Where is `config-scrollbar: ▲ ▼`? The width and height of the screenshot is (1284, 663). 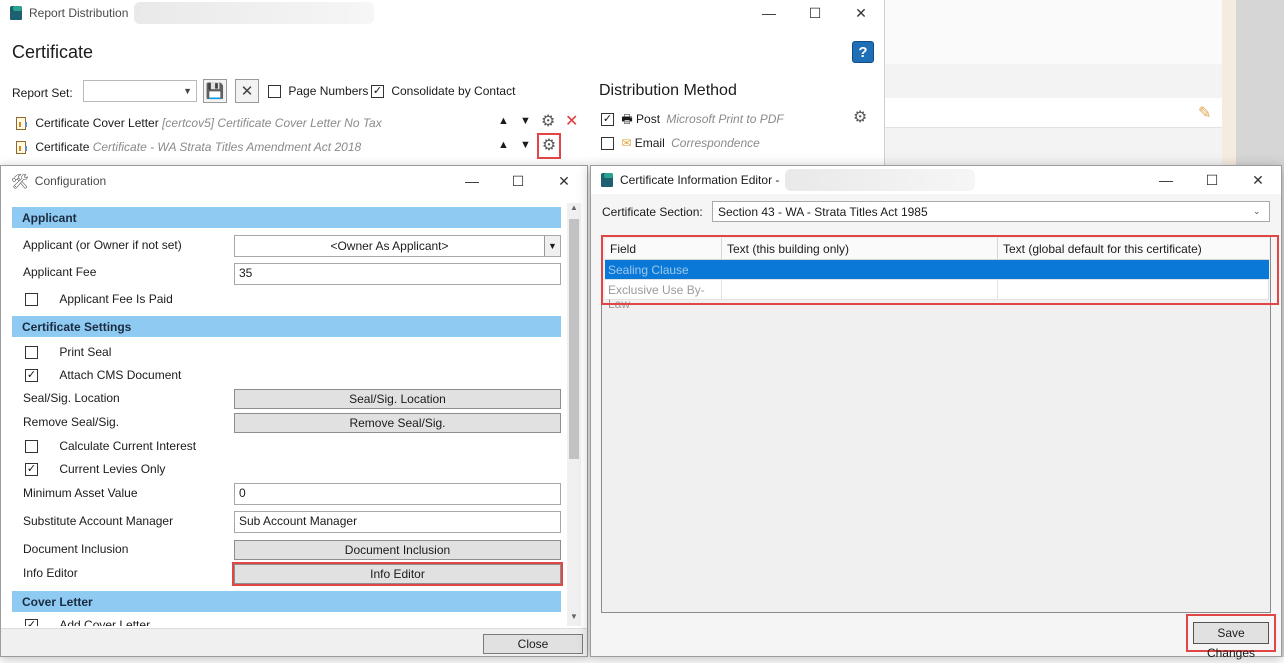
config-scrollbar: ▲ ▼ is located at coordinates (574, 414).